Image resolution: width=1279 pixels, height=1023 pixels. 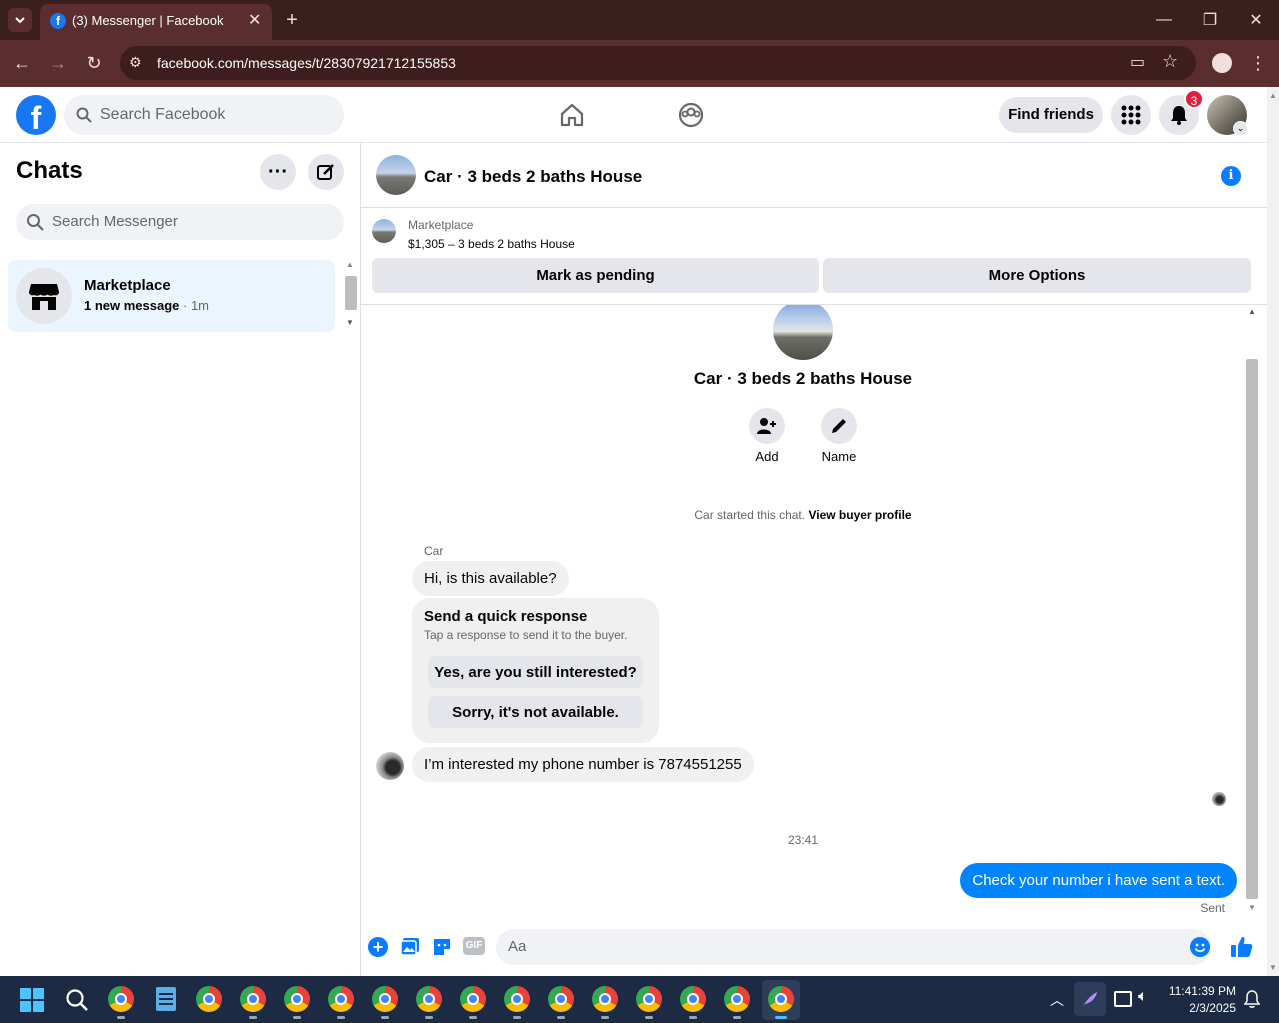 I want to click on message-bubble: Hi, is this available?, so click(x=490, y=578).